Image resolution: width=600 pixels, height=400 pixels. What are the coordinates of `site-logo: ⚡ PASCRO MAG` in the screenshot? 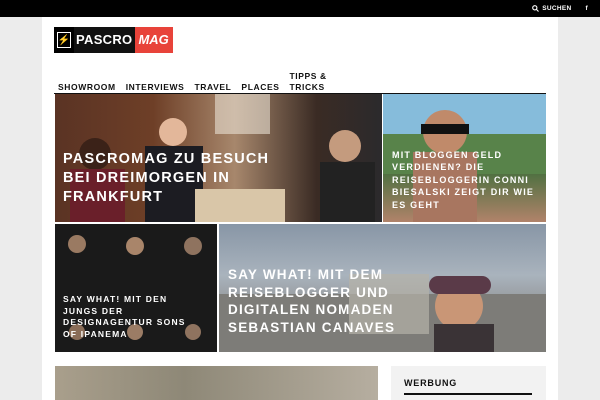 It's located at (113, 40).